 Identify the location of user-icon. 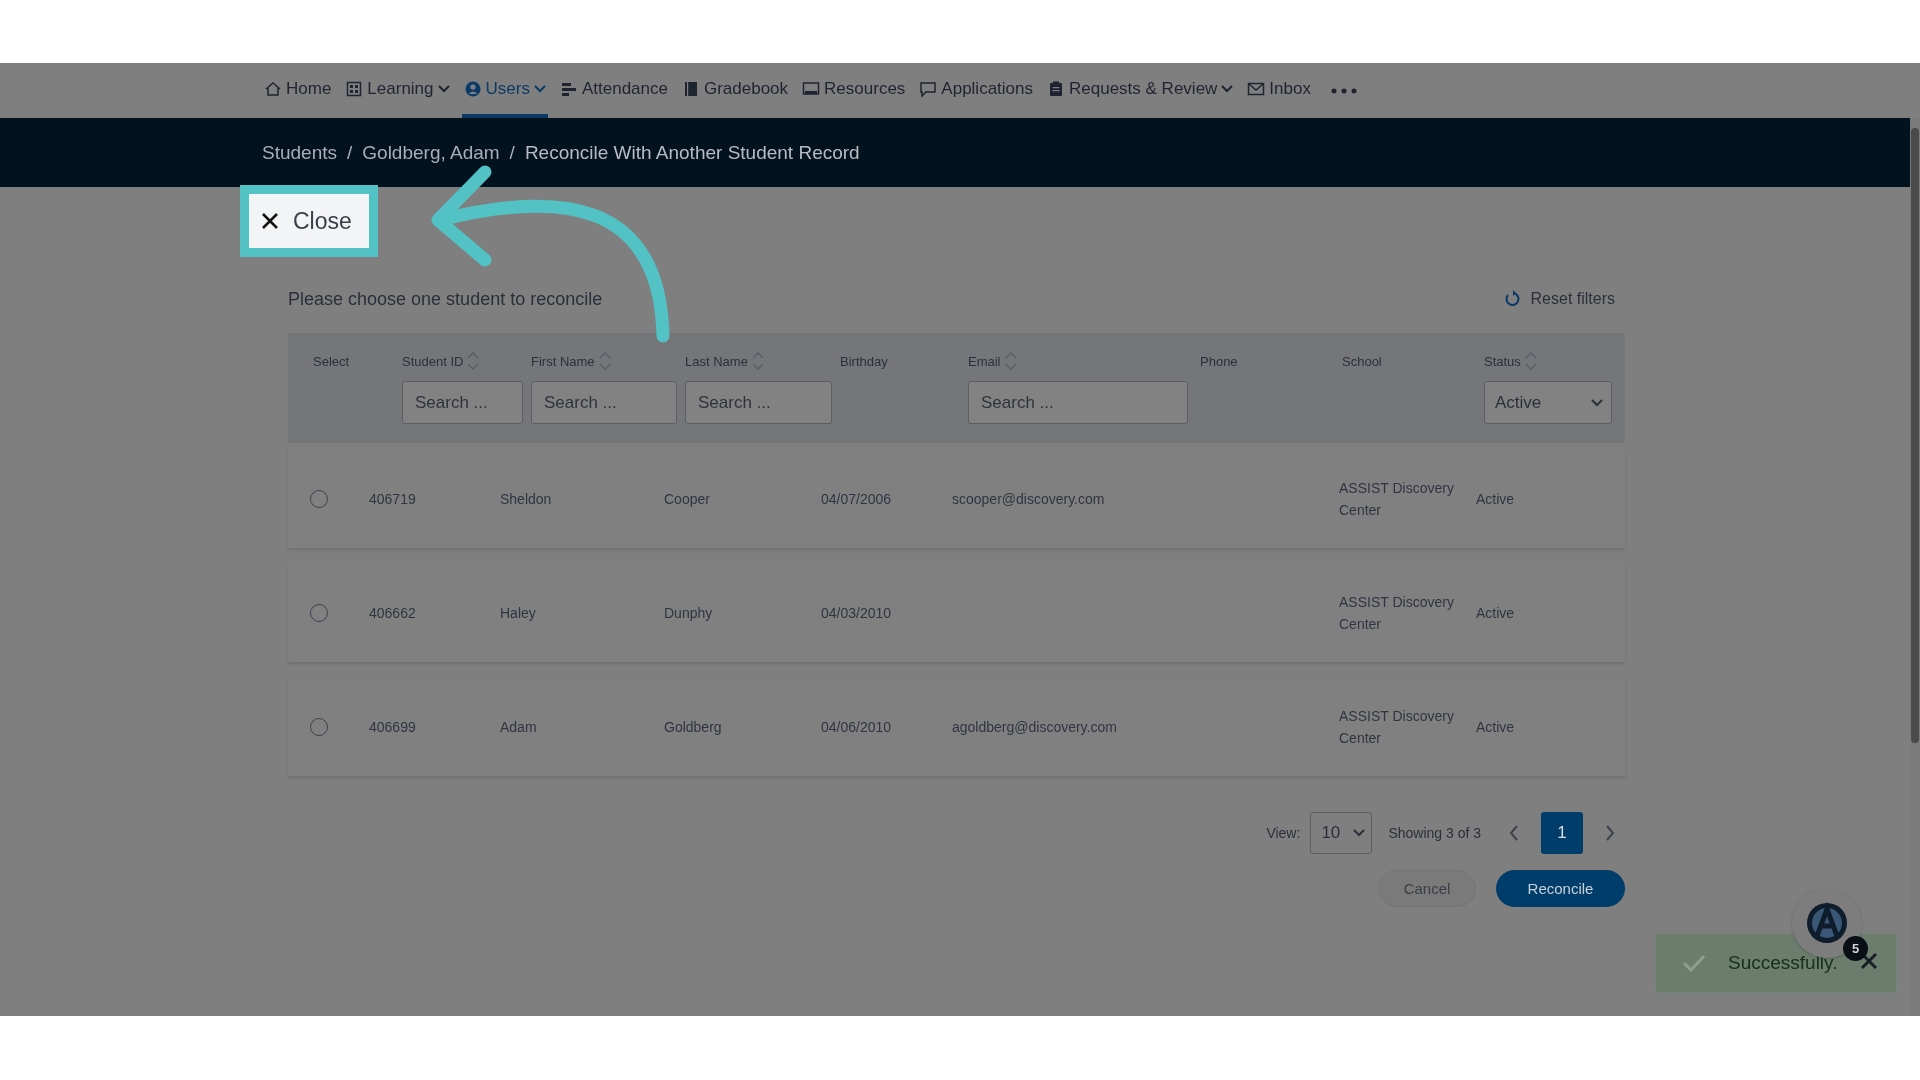
(472, 88).